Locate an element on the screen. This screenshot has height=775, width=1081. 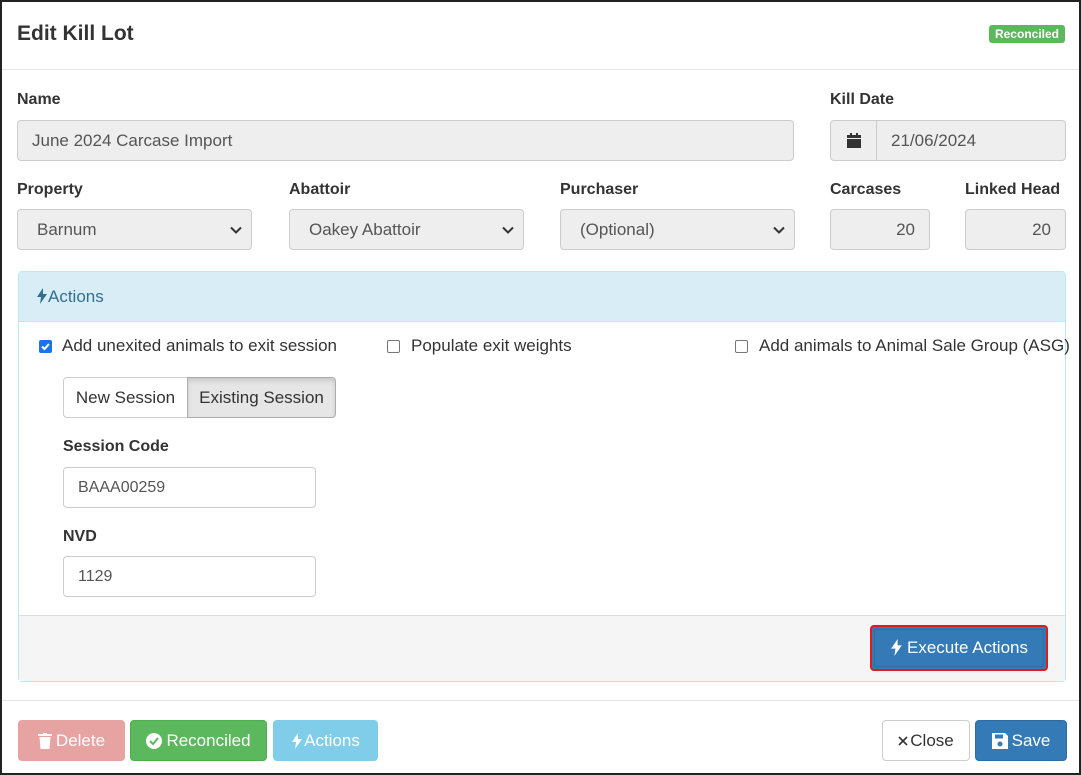
checkmark-icon is located at coordinates (45, 347).